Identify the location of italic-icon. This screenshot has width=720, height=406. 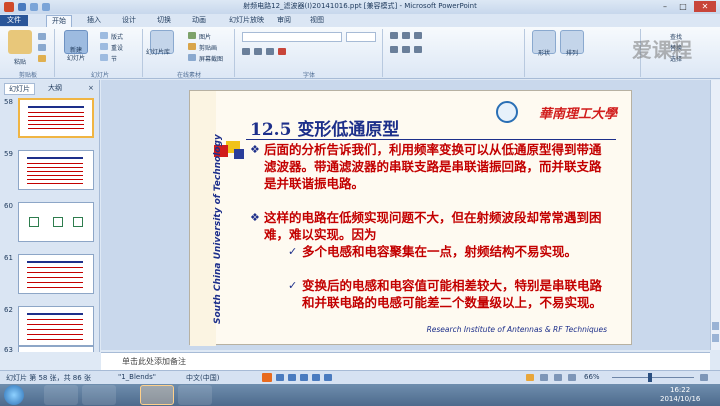
(258, 51).